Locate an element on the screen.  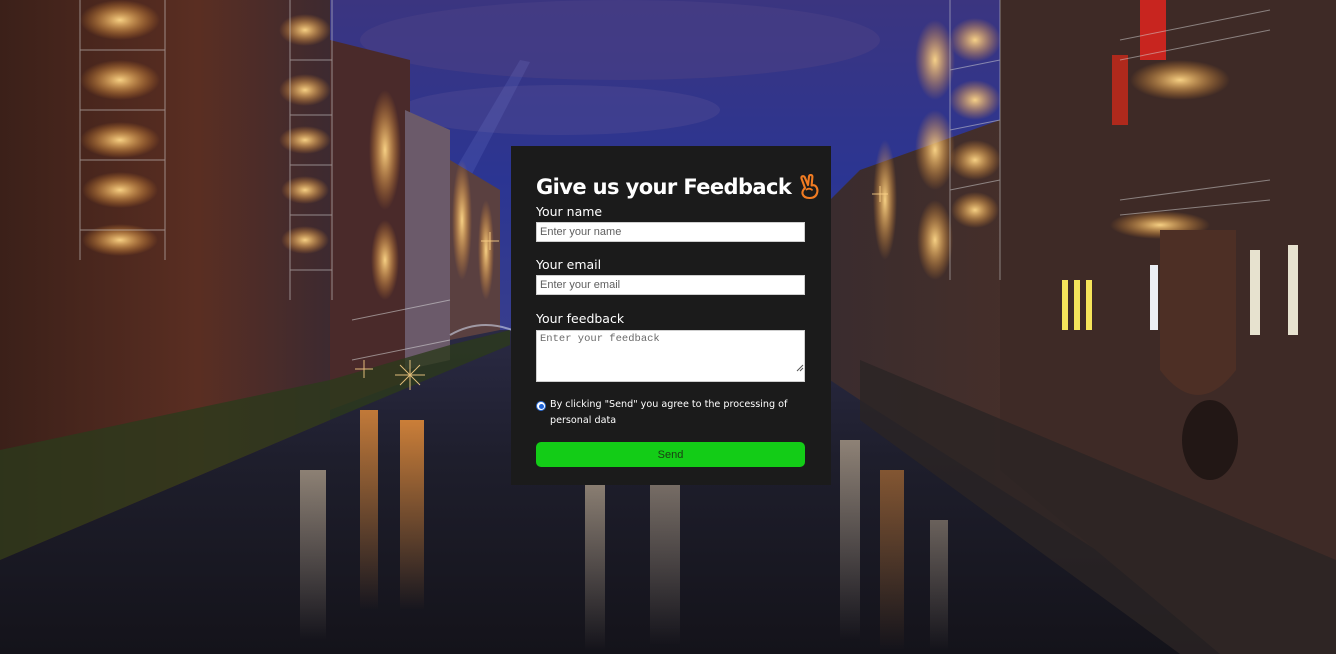
send-button: Send is located at coordinates (670, 454).